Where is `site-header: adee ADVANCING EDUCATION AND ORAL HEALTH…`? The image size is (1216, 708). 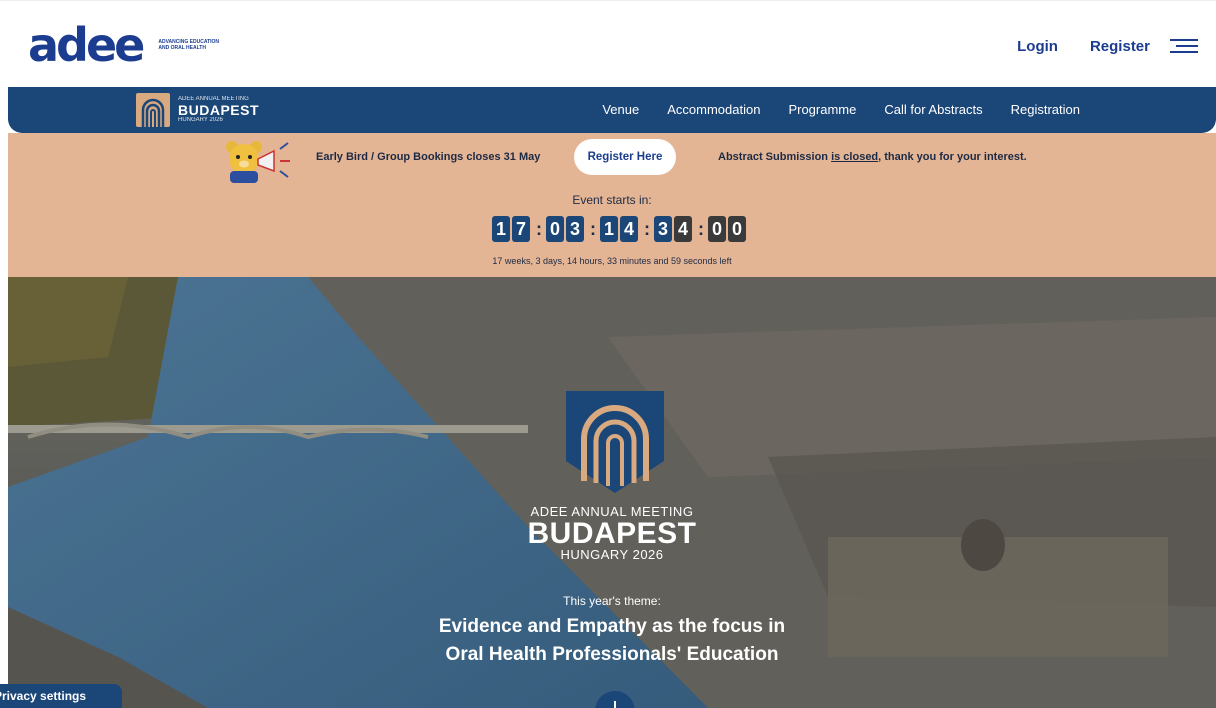
site-header: adee ADVANCING EDUCATION AND ORAL HEALTH… is located at coordinates (608, 44).